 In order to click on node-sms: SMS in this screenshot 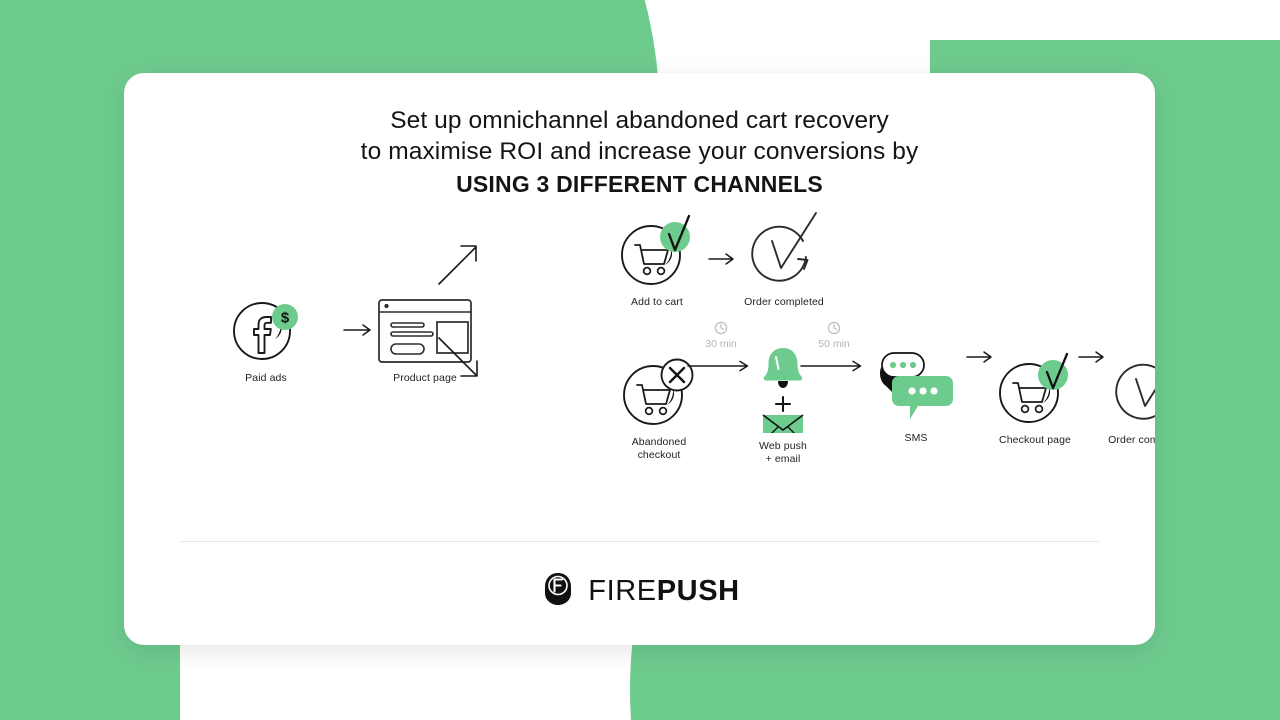, I will do `click(916, 397)`.